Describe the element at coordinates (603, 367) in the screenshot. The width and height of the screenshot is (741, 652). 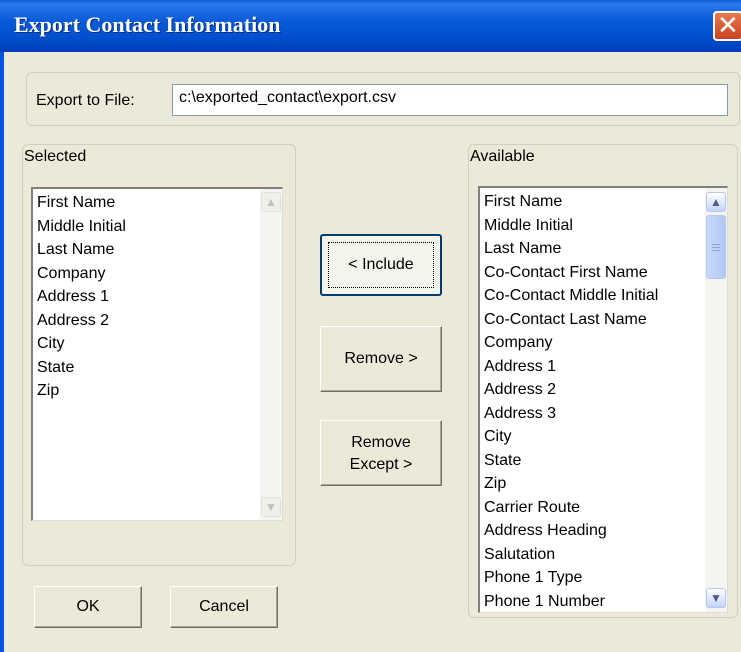
I see `available-item: Address 1` at that location.